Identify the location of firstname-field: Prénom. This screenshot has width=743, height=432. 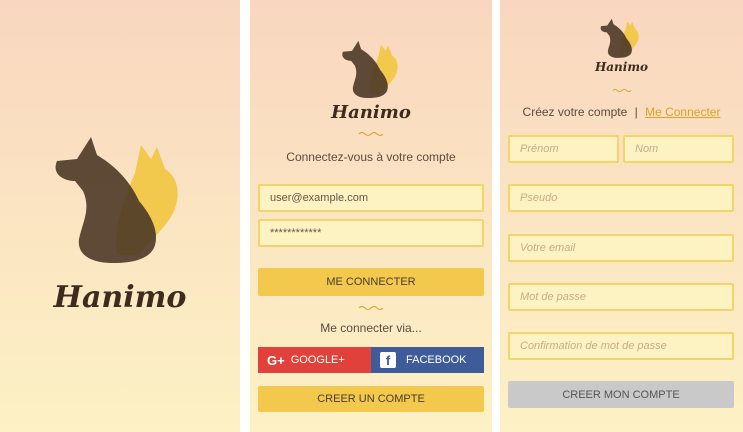
(563, 149).